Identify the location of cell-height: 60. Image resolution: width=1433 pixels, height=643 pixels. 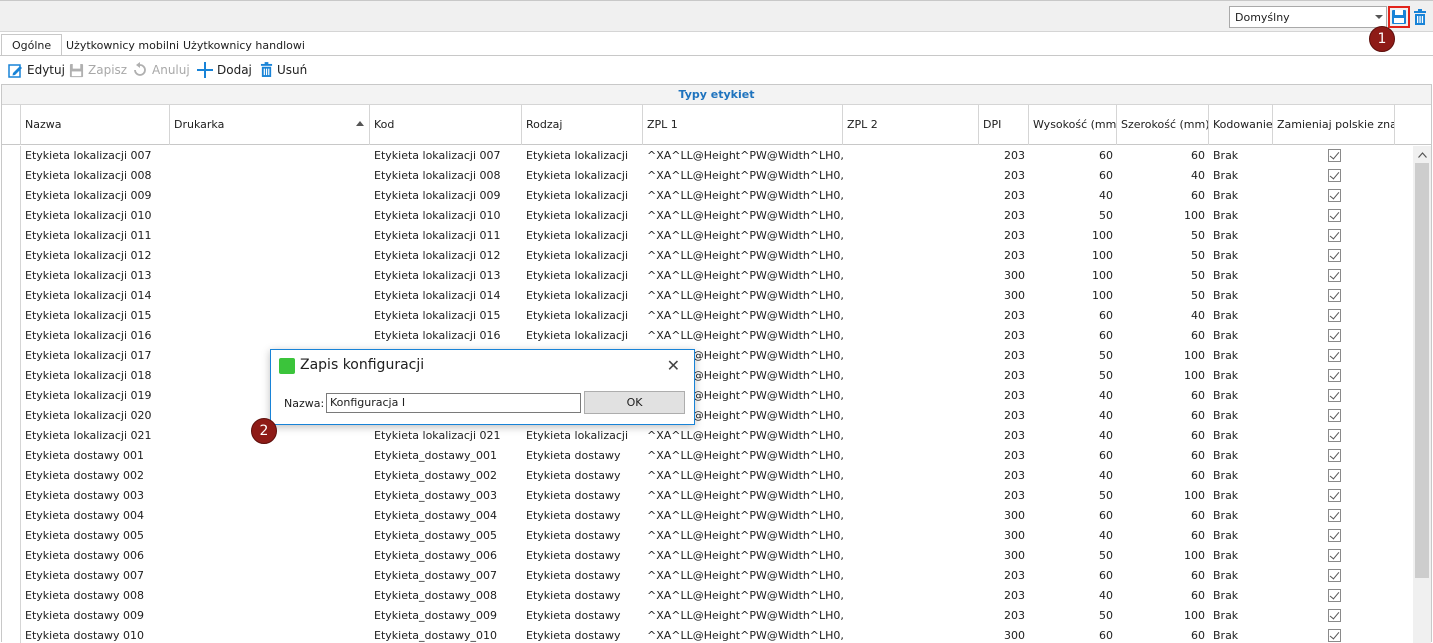
(1106, 575).